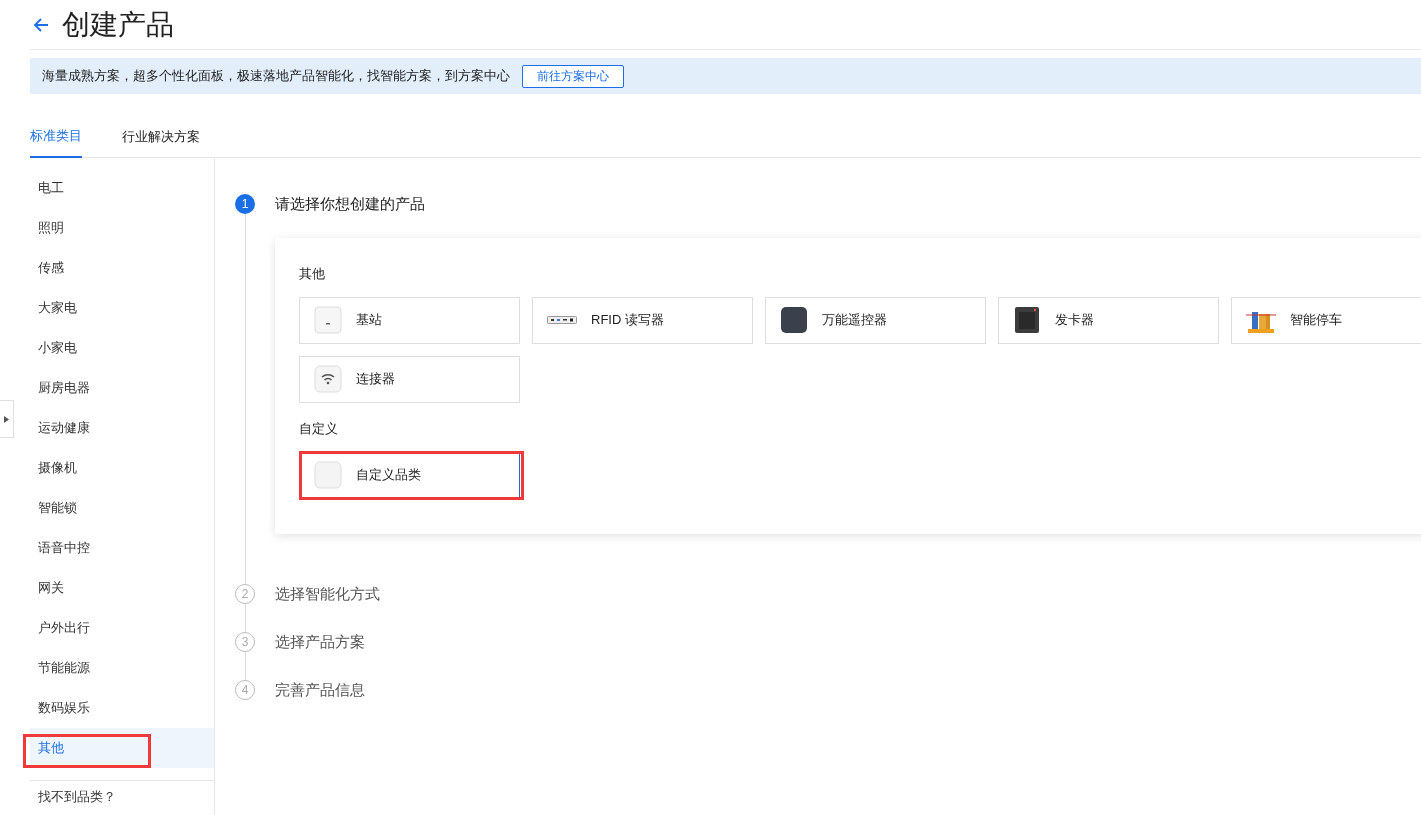  Describe the element at coordinates (122, 668) in the screenshot. I see `sidebar-item: 节能能源` at that location.